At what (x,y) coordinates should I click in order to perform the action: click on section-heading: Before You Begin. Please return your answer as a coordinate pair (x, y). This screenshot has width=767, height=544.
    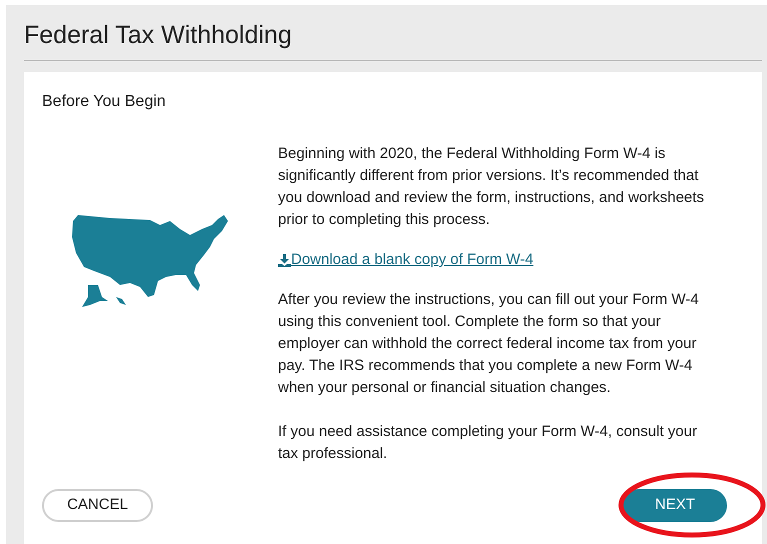
    Looking at the image, I should click on (104, 102).